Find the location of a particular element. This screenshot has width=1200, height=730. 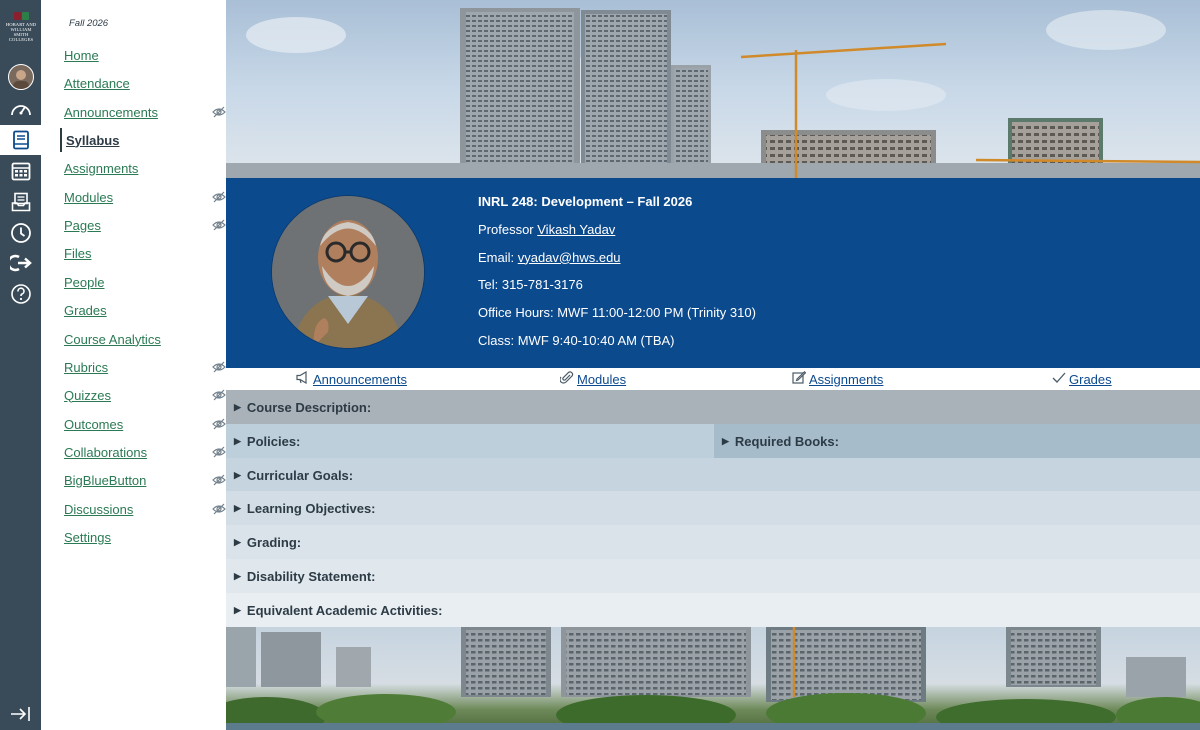

course-nav-item-collaborations: Collaborations is located at coordinates (143, 452).